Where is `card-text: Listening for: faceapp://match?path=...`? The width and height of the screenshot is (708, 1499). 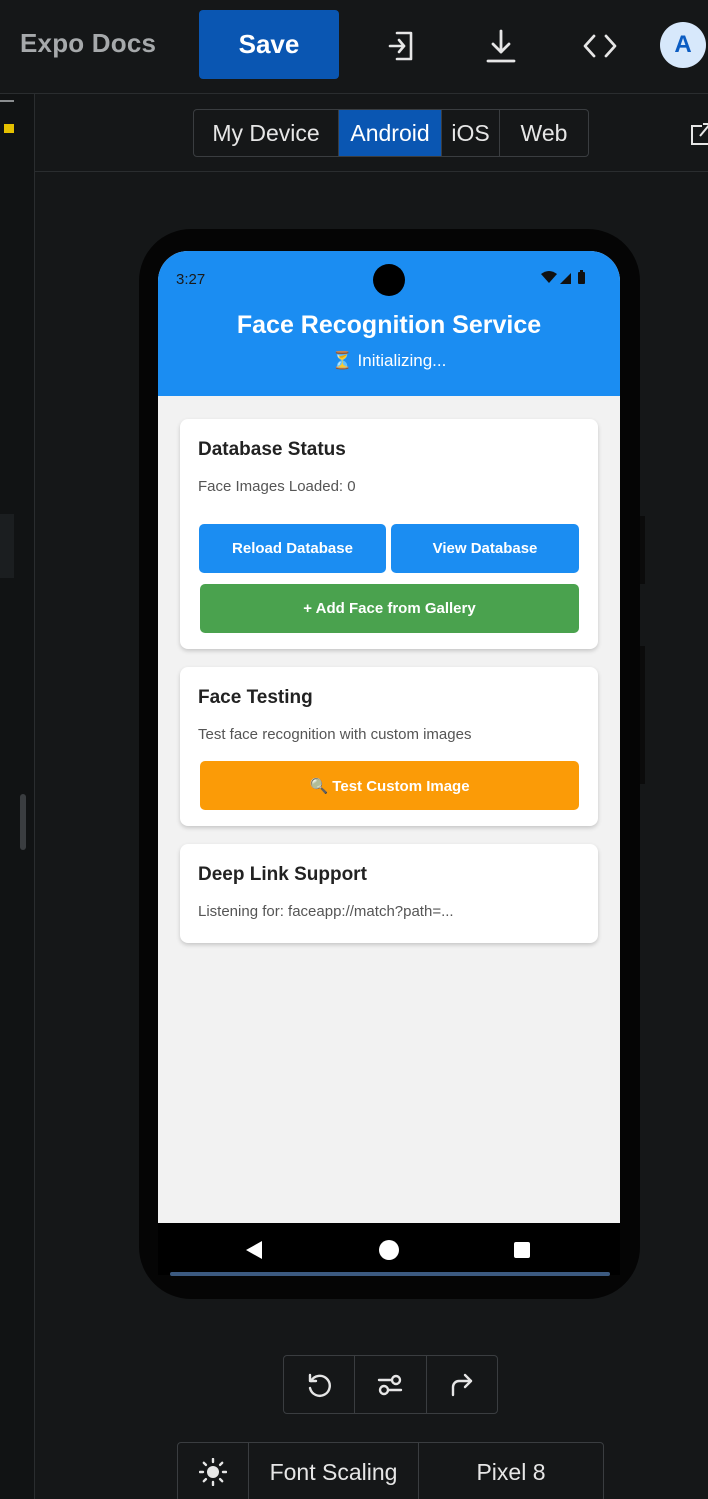 card-text: Listening for: faceapp://match?path=... is located at coordinates (326, 911).